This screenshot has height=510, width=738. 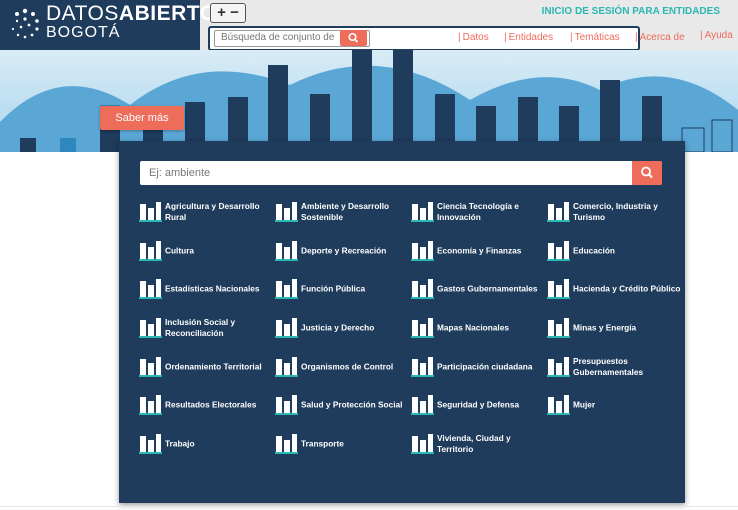 I want to click on category-item: Hacienda y Crédito Público, so click(x=613, y=289).